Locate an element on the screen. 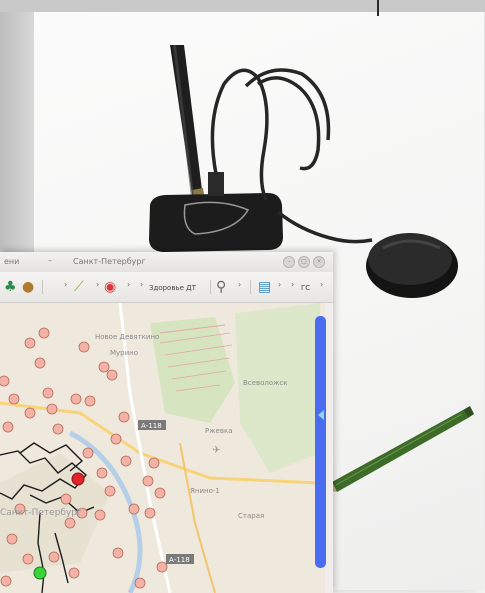 The width and height of the screenshot is (485, 593). green-pencil is located at coordinates (399, 449).